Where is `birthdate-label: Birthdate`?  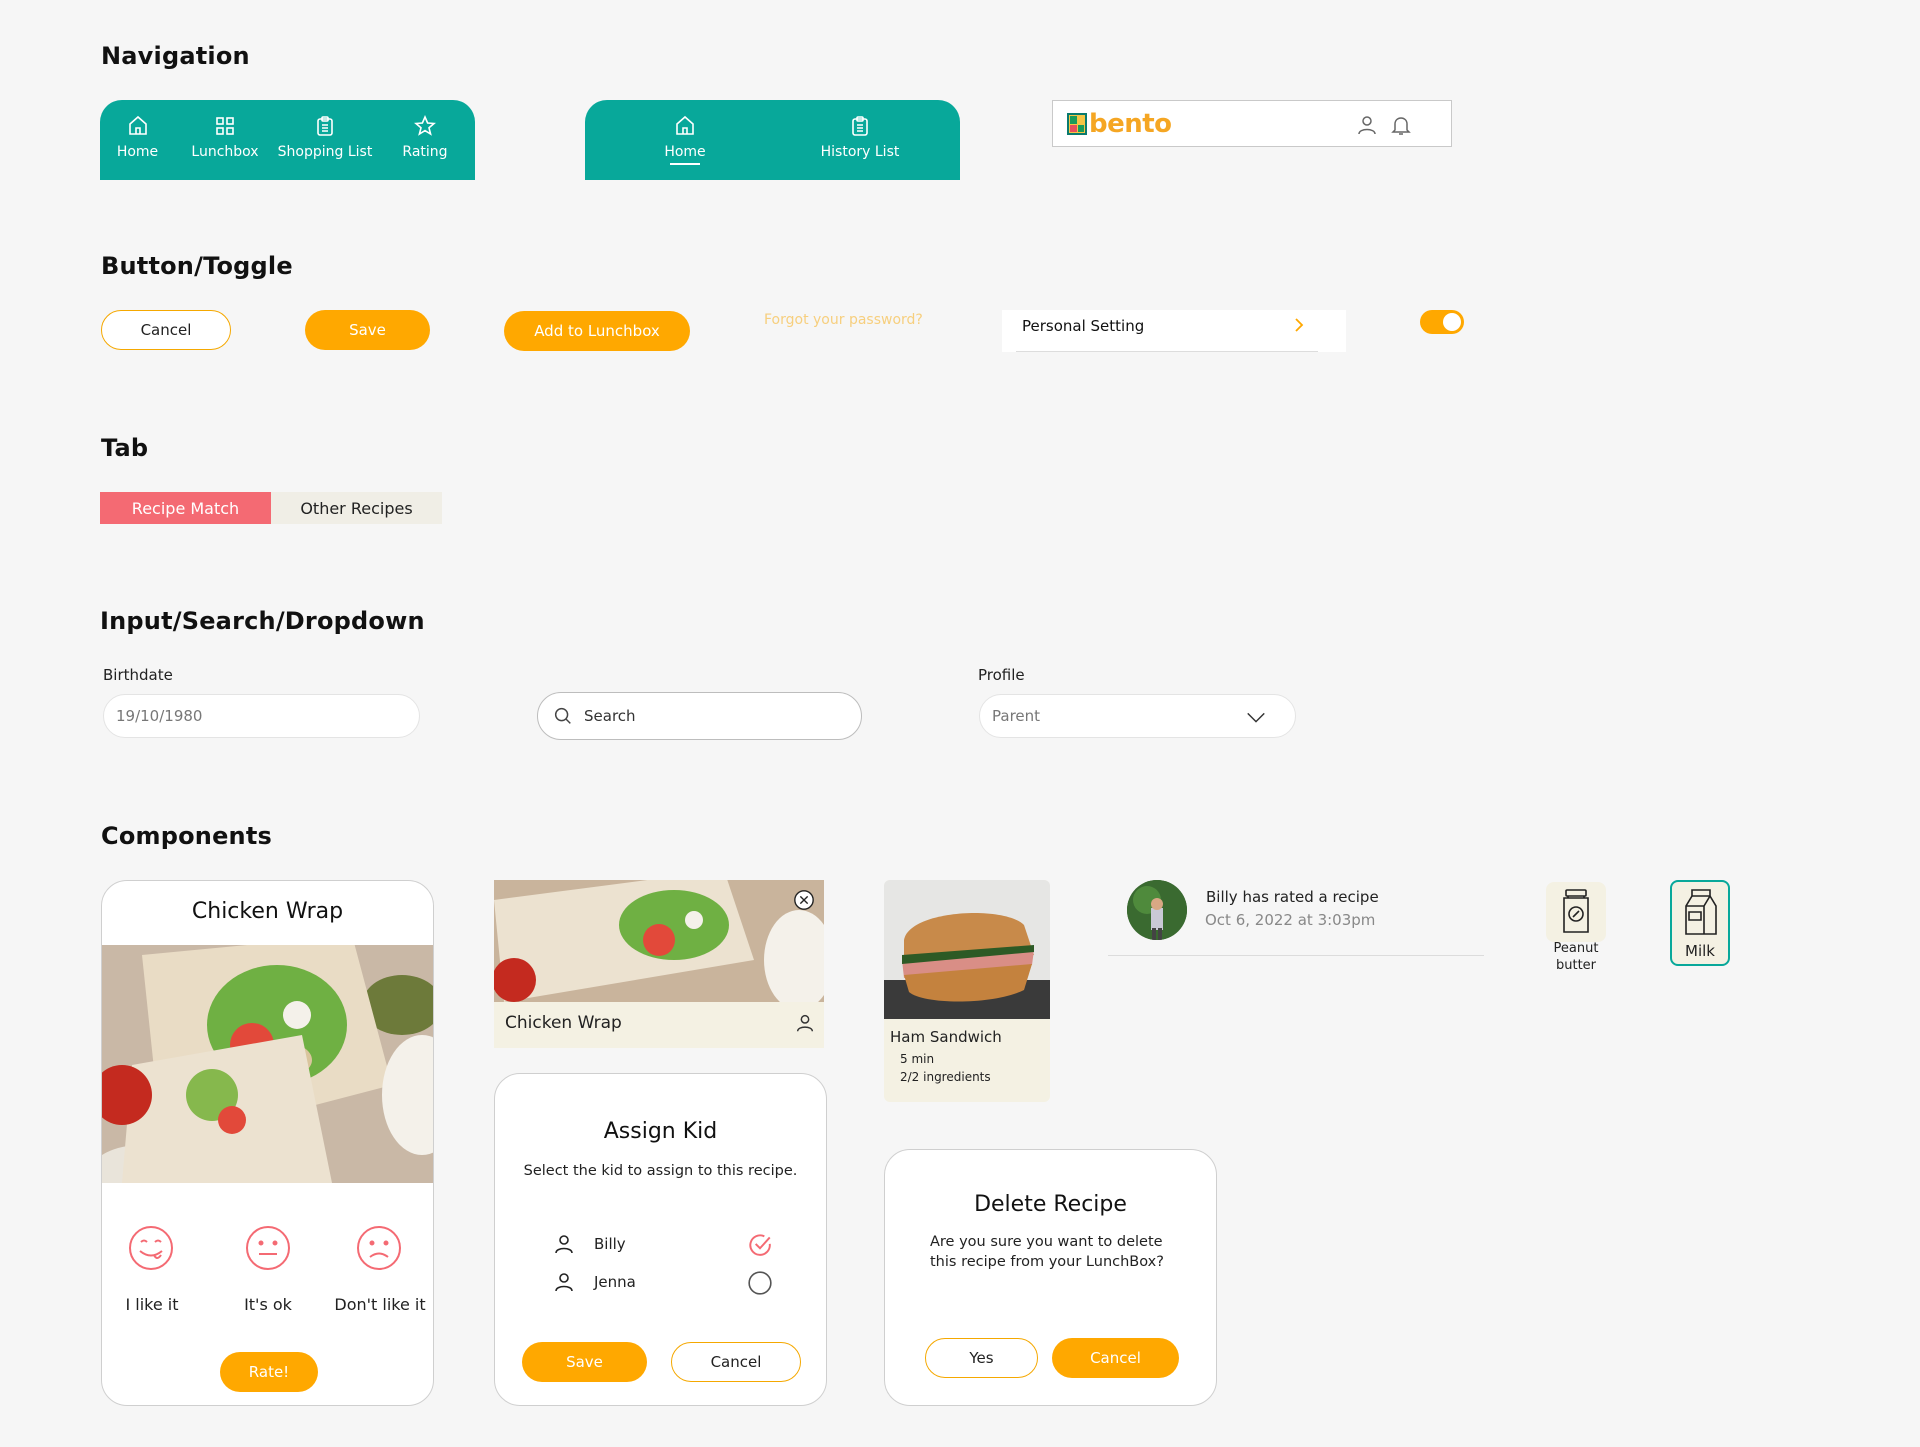
birthdate-label: Birthdate is located at coordinates (138, 675).